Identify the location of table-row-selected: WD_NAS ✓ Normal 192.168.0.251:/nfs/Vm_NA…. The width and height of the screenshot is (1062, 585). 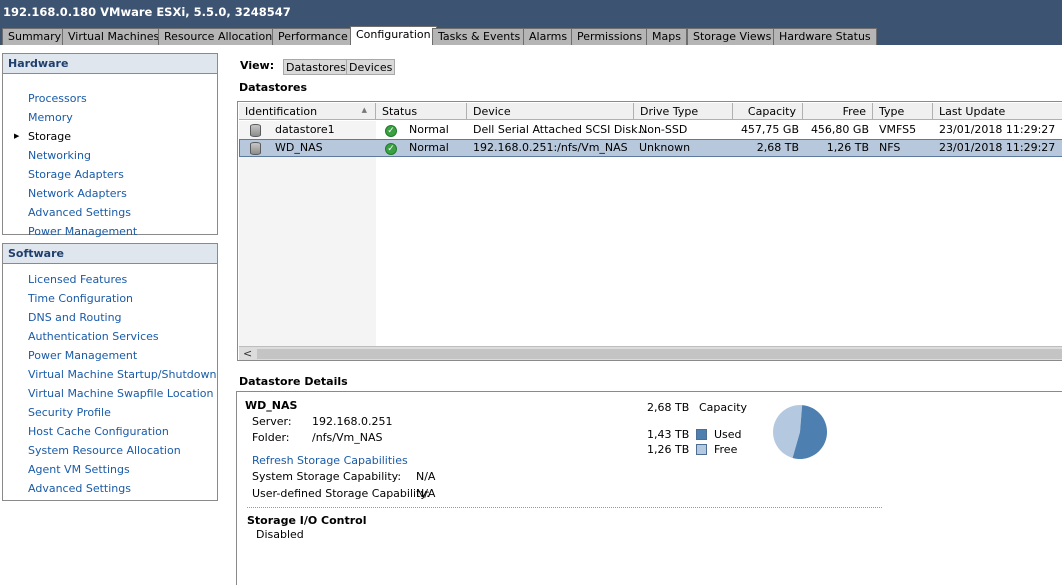
(650, 148).